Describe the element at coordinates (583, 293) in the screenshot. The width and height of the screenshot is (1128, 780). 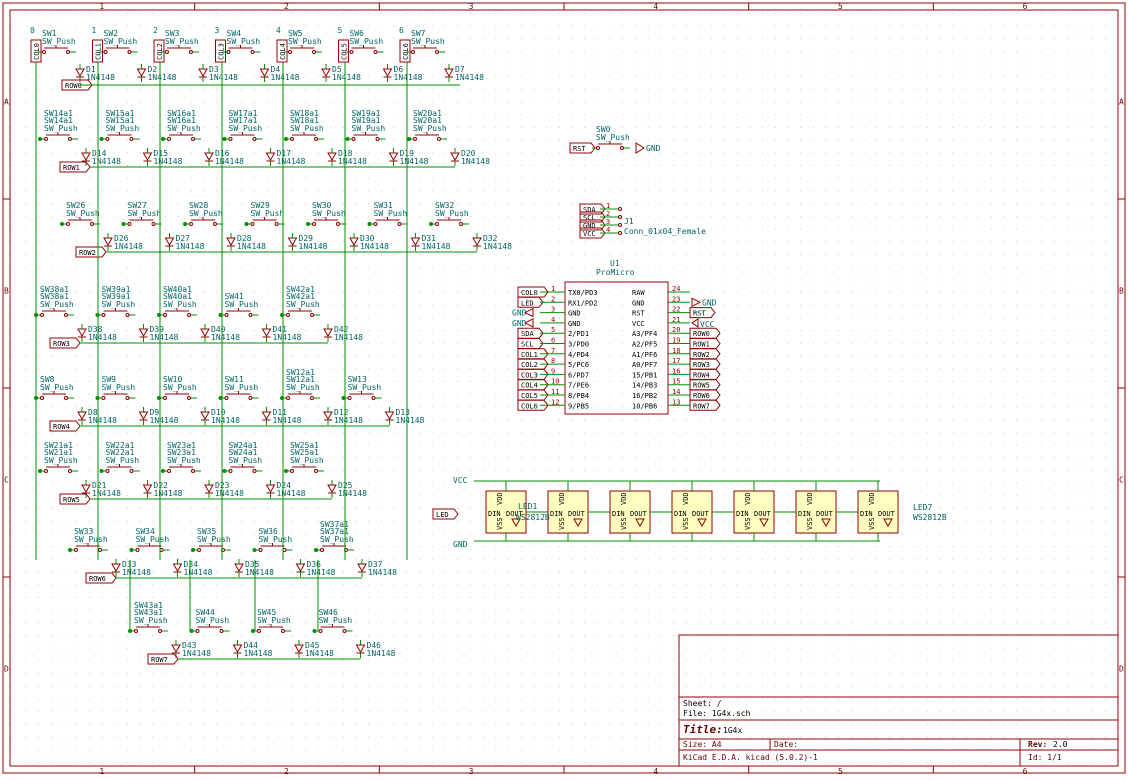
I see `mcu-pin-name: TX0/PD3` at that location.